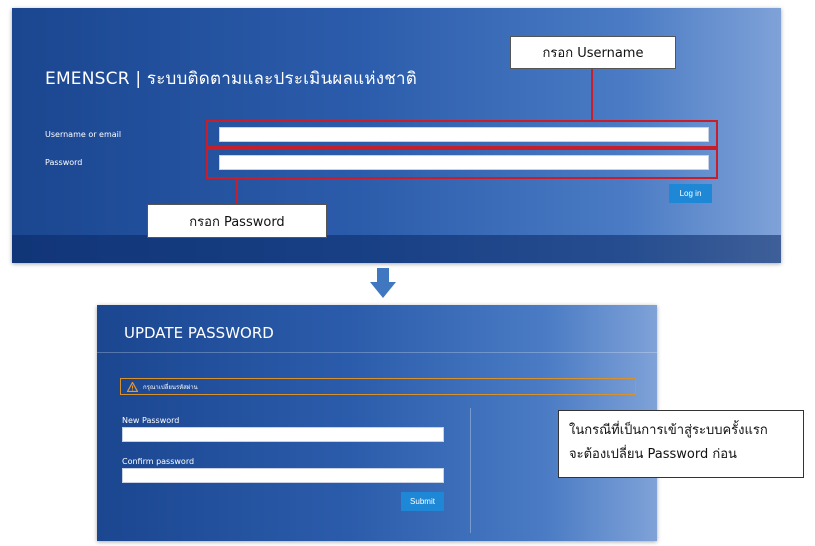 This screenshot has height=546, width=815. I want to click on login-button: Log in, so click(690, 193).